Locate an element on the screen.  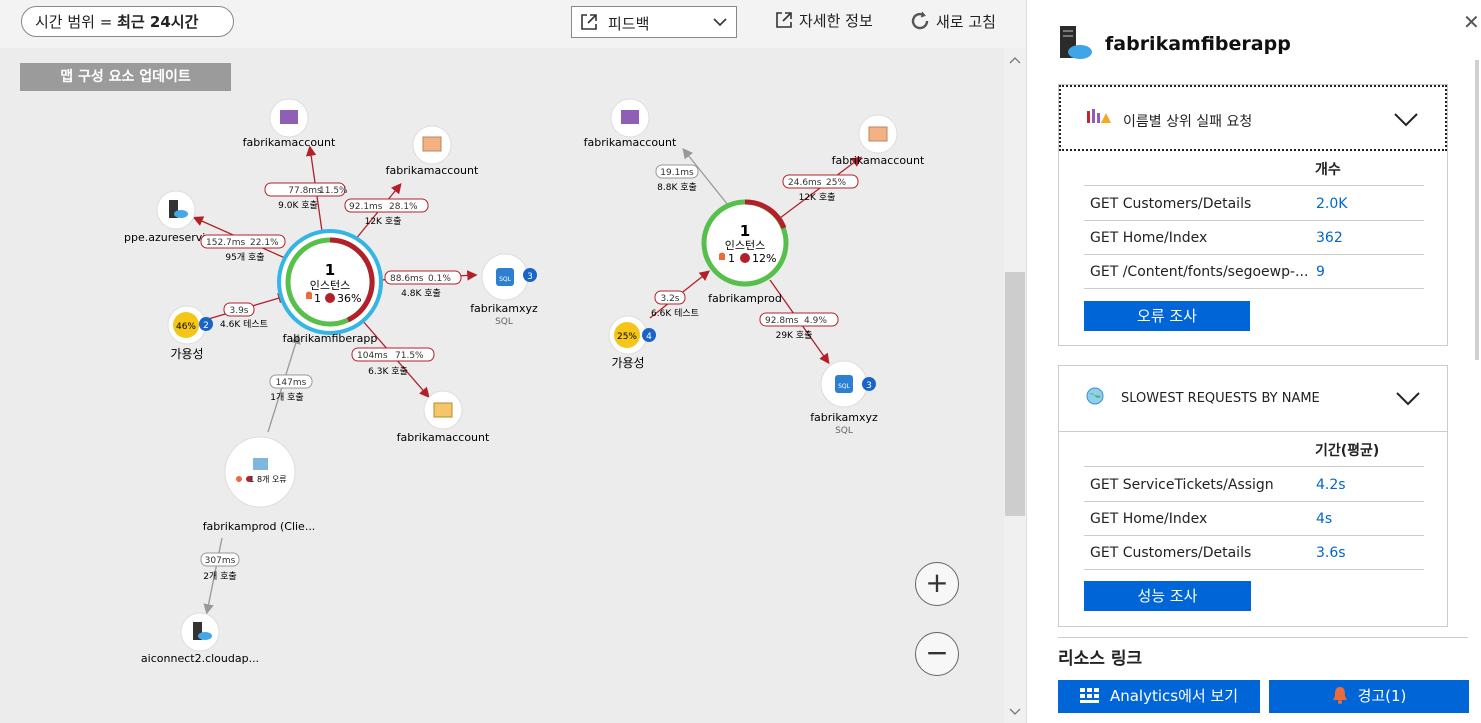
request-count: 2.0K is located at coordinates (1331, 204).